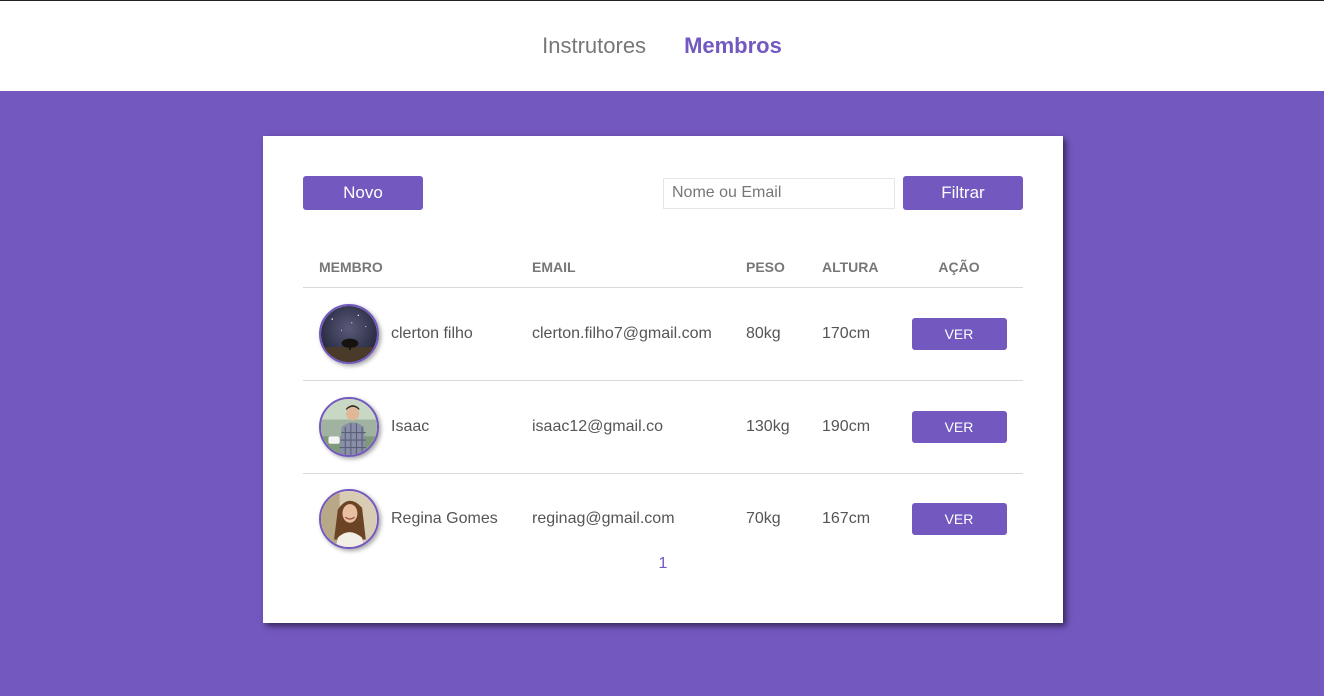 This screenshot has width=1324, height=696. What do you see at coordinates (662, 45) in the screenshot?
I see `top-navbar: Instrutores Membros` at bounding box center [662, 45].